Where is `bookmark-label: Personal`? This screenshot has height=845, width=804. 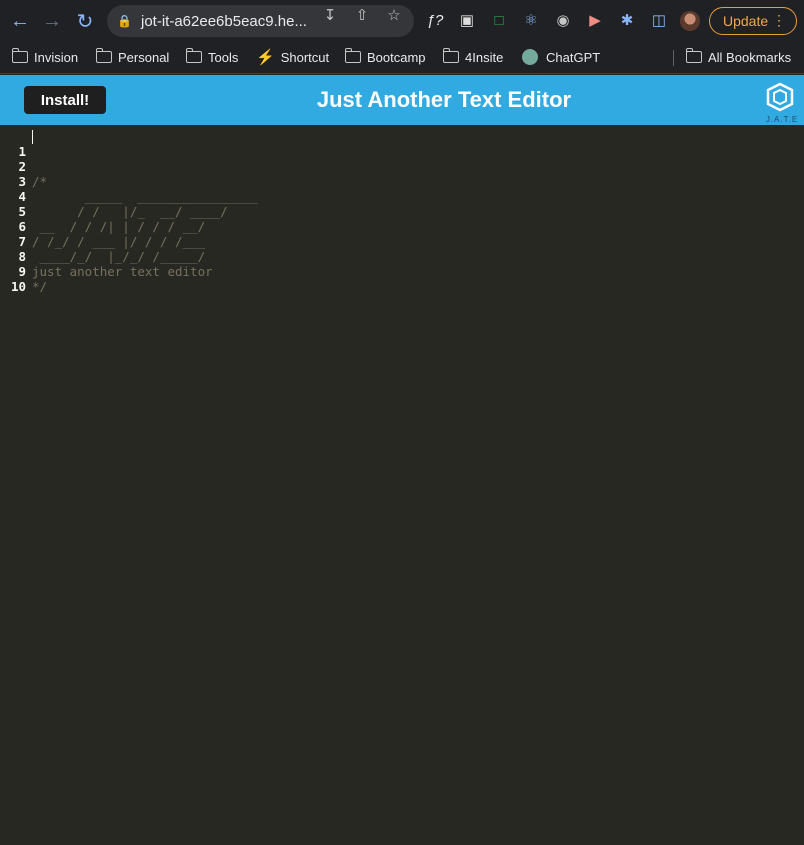
bookmark-label: Personal is located at coordinates (144, 57).